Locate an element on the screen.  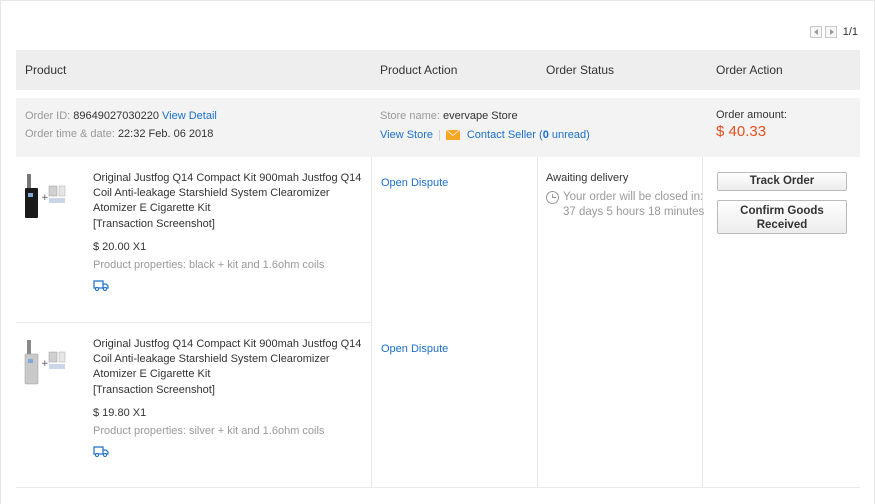
clock-icon is located at coordinates (552, 197).